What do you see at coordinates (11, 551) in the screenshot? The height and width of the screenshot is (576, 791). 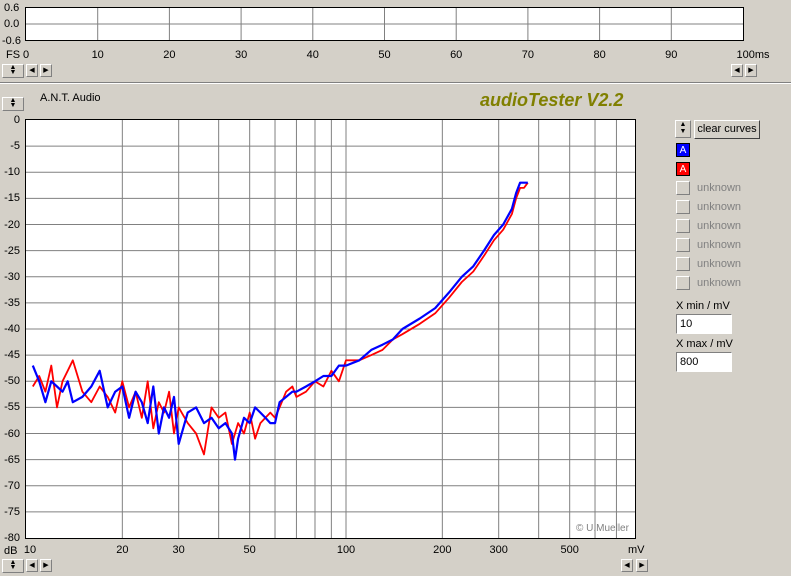 I see `y-axis-unit: dB` at bounding box center [11, 551].